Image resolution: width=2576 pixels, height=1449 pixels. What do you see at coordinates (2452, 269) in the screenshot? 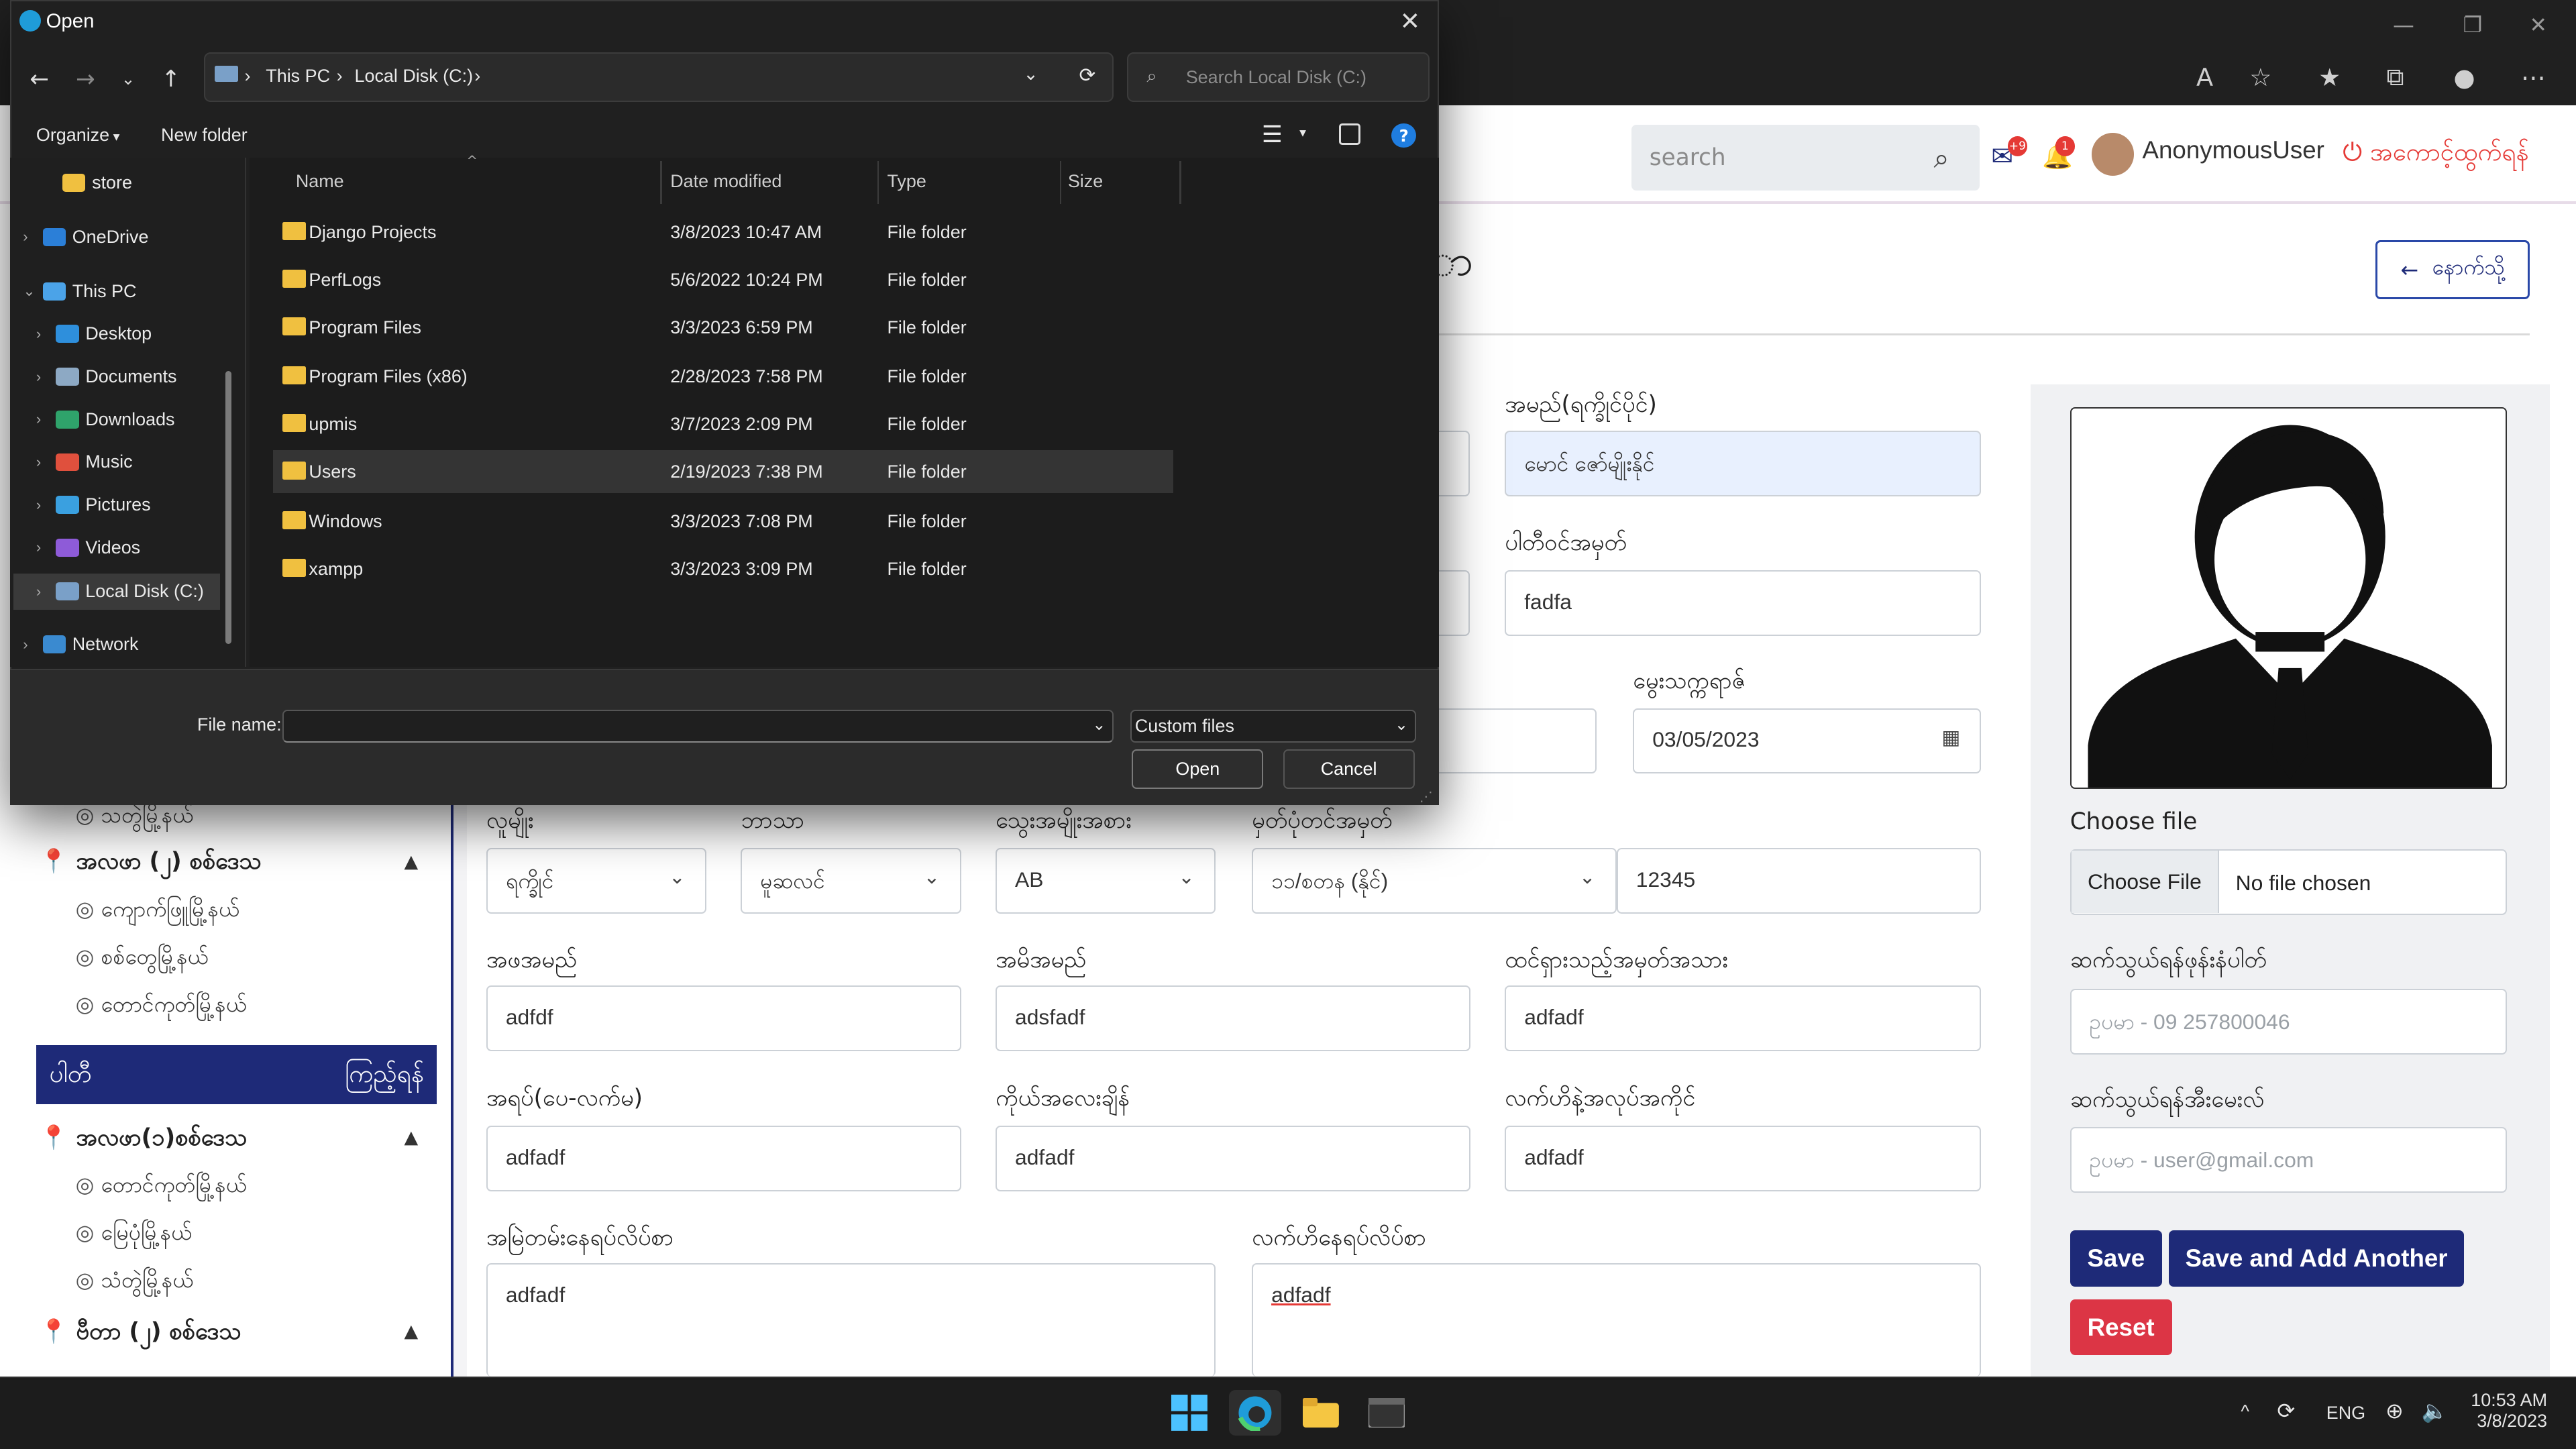
I see `back-button: ← နောက်သို့` at bounding box center [2452, 269].